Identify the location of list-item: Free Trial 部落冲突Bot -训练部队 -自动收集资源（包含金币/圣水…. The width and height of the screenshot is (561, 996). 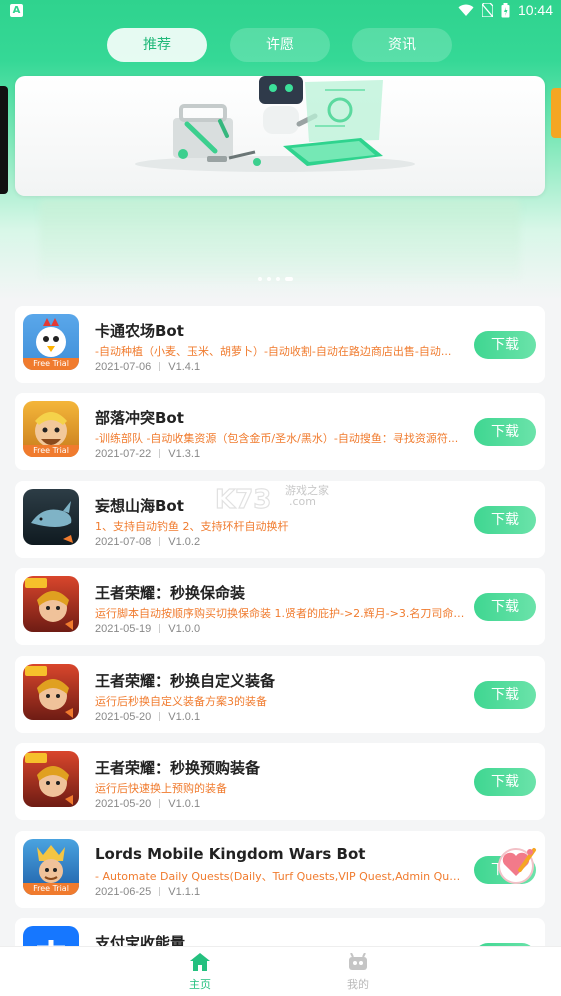
(280, 431).